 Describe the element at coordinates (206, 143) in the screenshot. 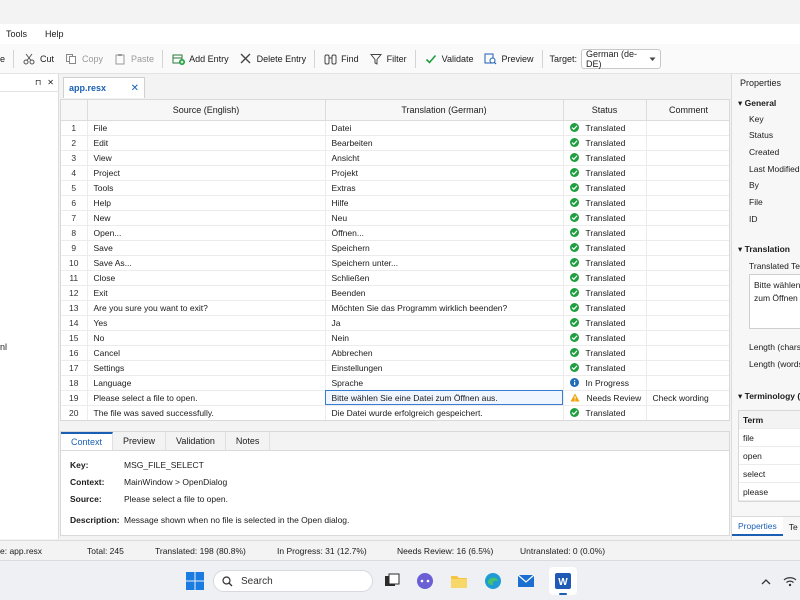

I see `source-cell: Edit` at that location.